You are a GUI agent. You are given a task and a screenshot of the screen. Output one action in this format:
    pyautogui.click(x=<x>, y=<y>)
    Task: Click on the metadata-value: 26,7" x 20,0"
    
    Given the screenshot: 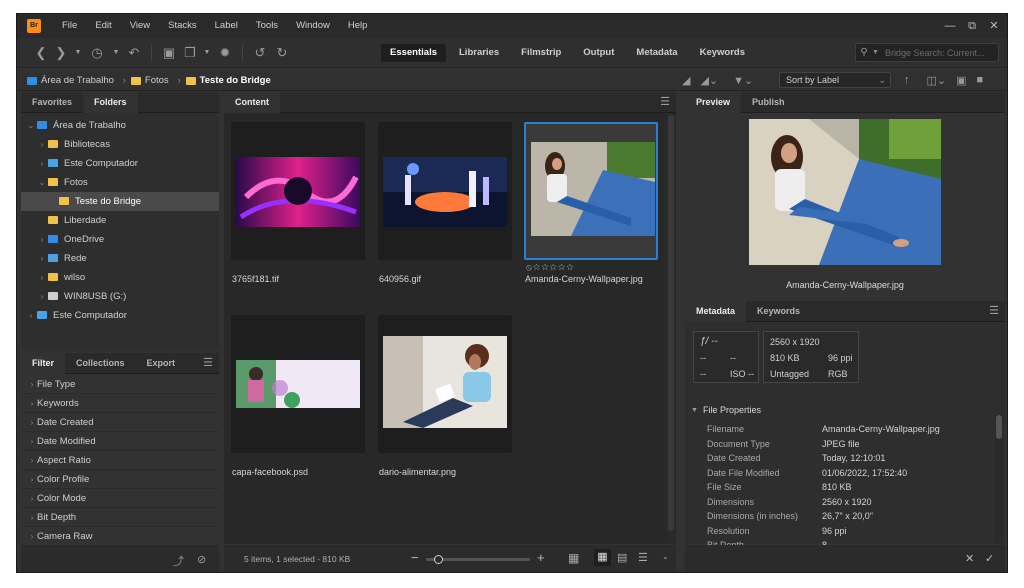 What is the action you would take?
    pyautogui.click(x=847, y=516)
    